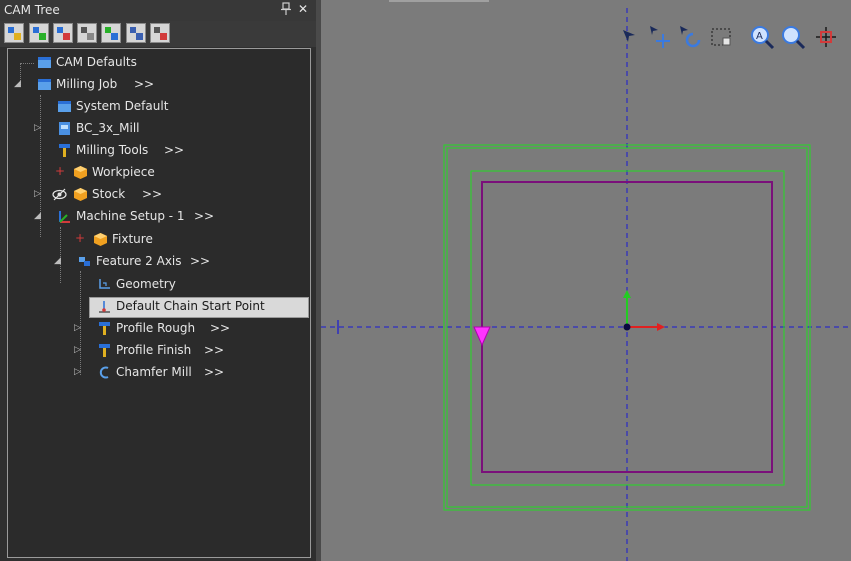 Image resolution: width=851 pixels, height=561 pixels. Describe the element at coordinates (139, 261) in the screenshot. I see `tree-item-label: Feature 2 Axis` at that location.